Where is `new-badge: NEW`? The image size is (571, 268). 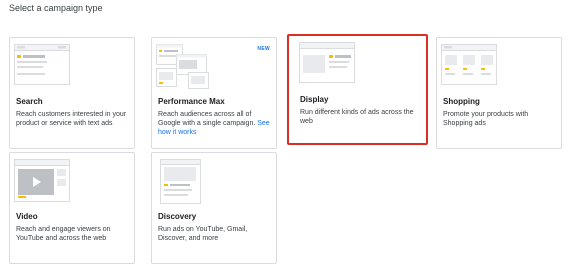
new-badge: NEW is located at coordinates (263, 49).